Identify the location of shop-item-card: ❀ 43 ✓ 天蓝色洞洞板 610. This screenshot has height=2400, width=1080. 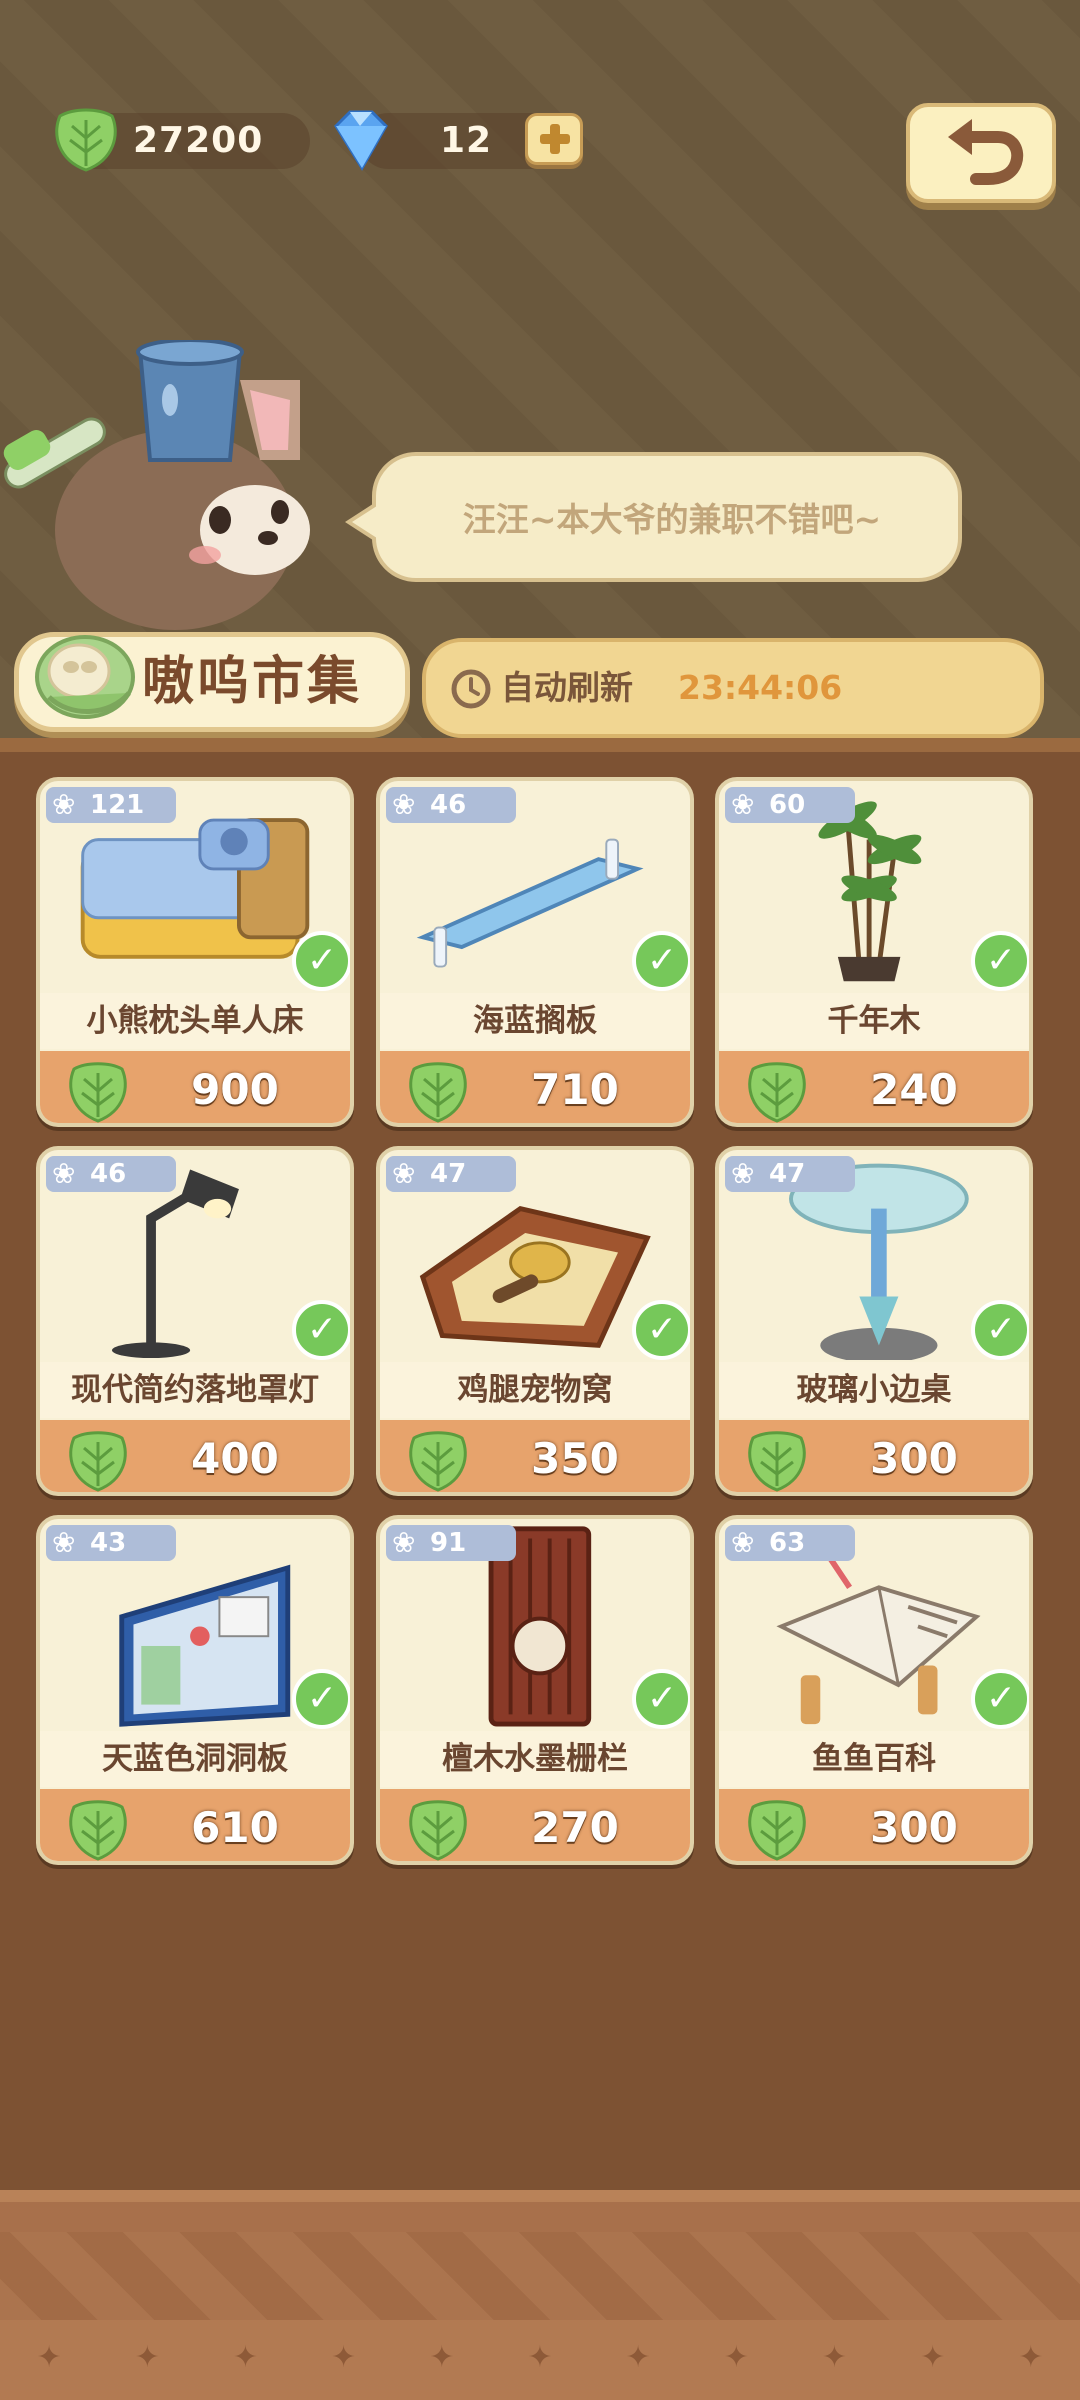
(195, 1690).